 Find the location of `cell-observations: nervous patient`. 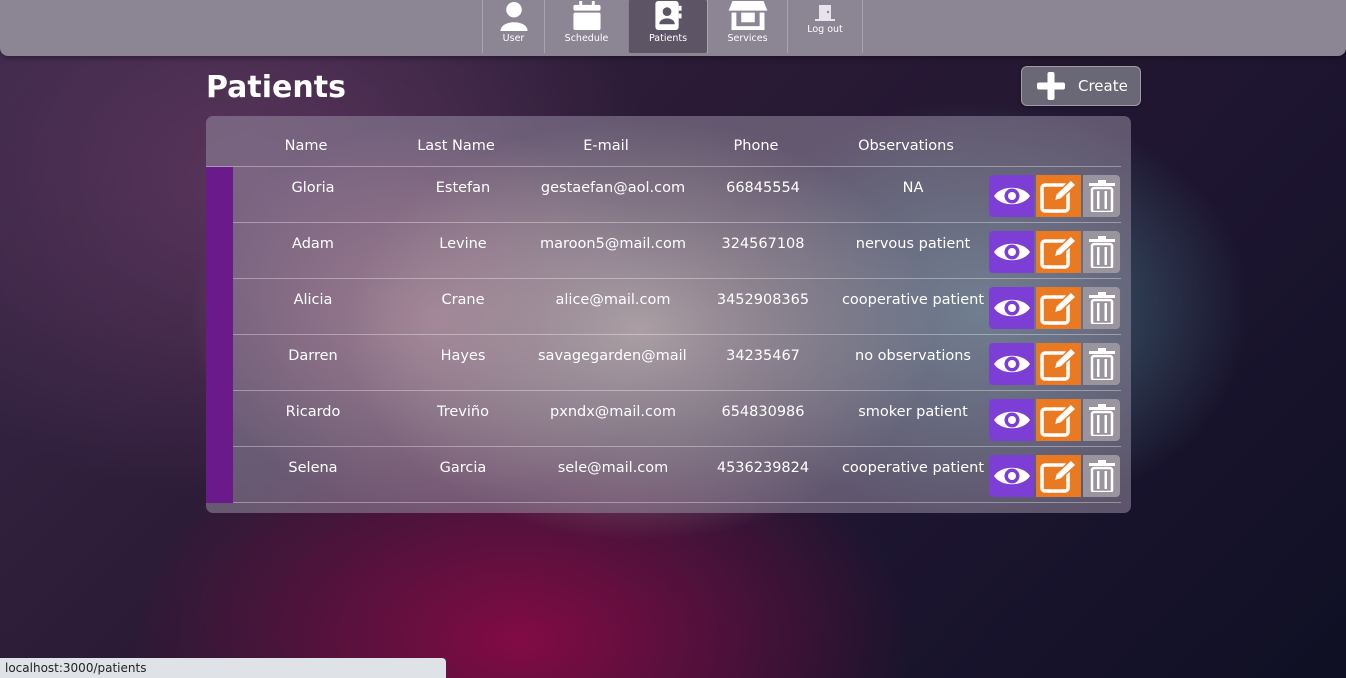

cell-observations: nervous patient is located at coordinates (913, 244).